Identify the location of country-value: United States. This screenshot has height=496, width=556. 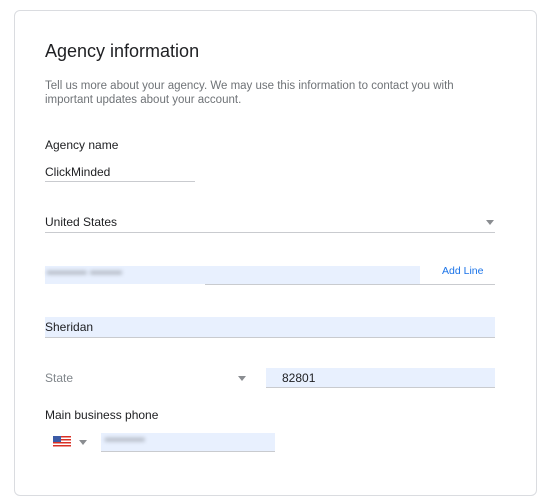
(81, 222).